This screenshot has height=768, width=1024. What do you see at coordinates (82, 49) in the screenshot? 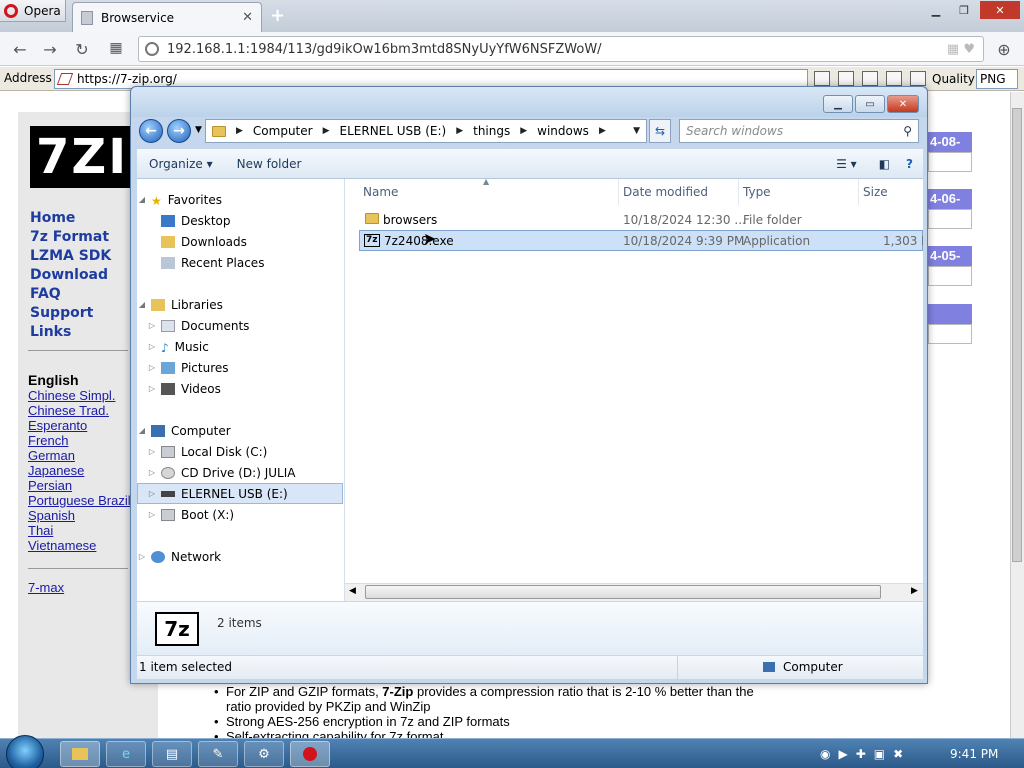
I see `reload-icon: ↻` at bounding box center [82, 49].